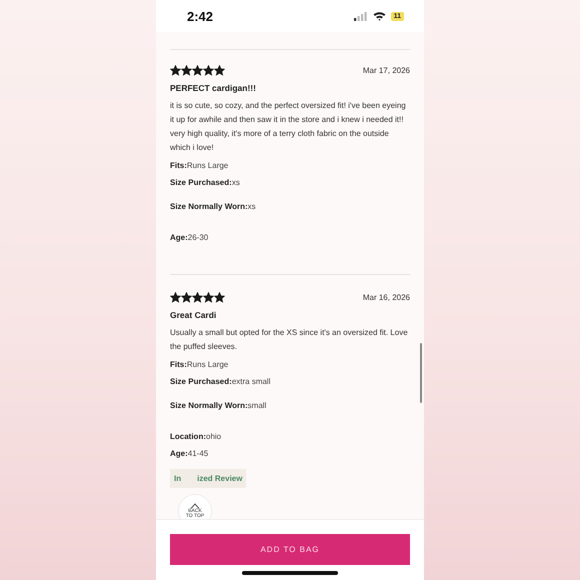 The image size is (580, 580). What do you see at coordinates (361, 16) in the screenshot?
I see `signal-icon` at bounding box center [361, 16].